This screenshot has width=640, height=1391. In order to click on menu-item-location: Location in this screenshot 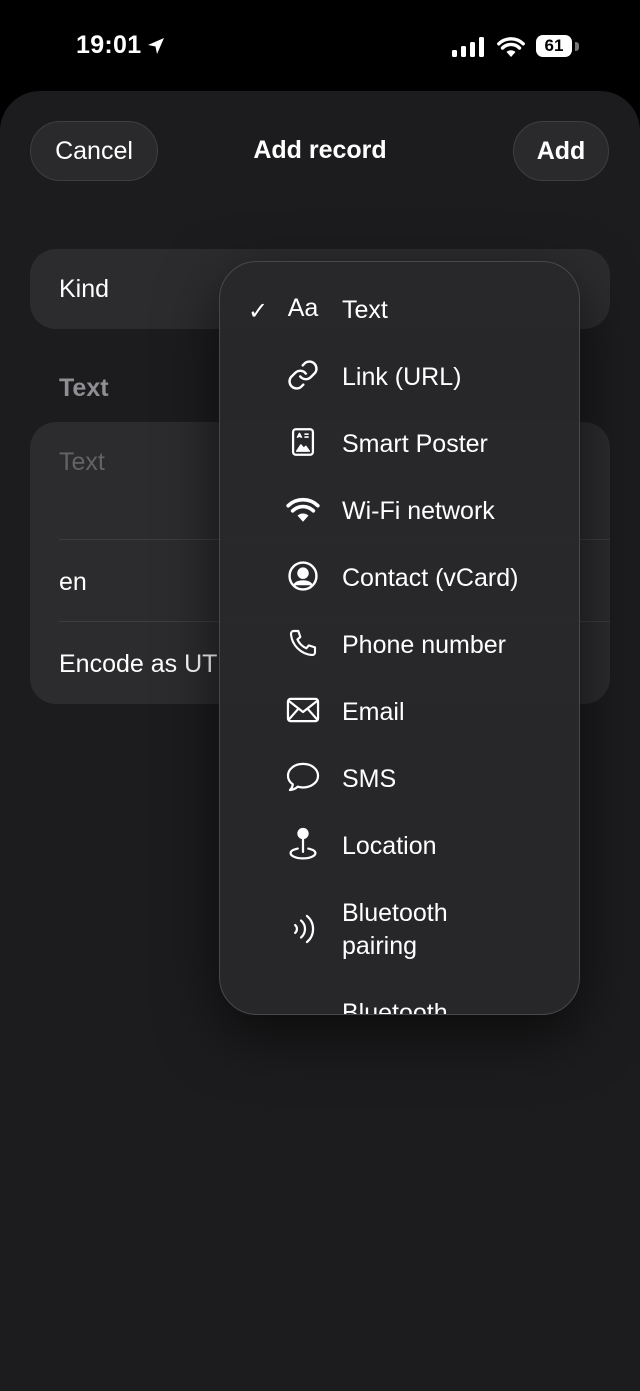, I will do `click(399, 844)`.